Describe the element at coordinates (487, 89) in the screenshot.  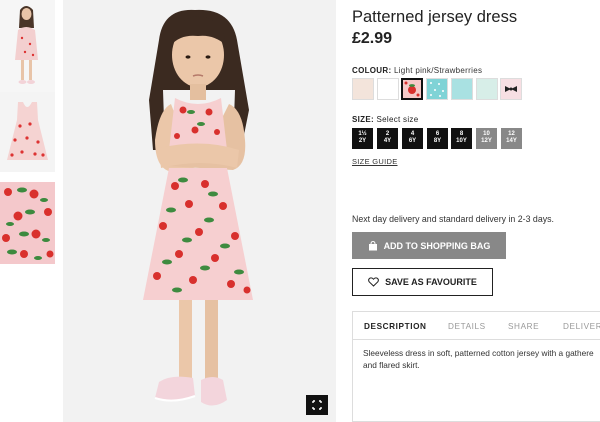
I see `swatch-mint` at that location.